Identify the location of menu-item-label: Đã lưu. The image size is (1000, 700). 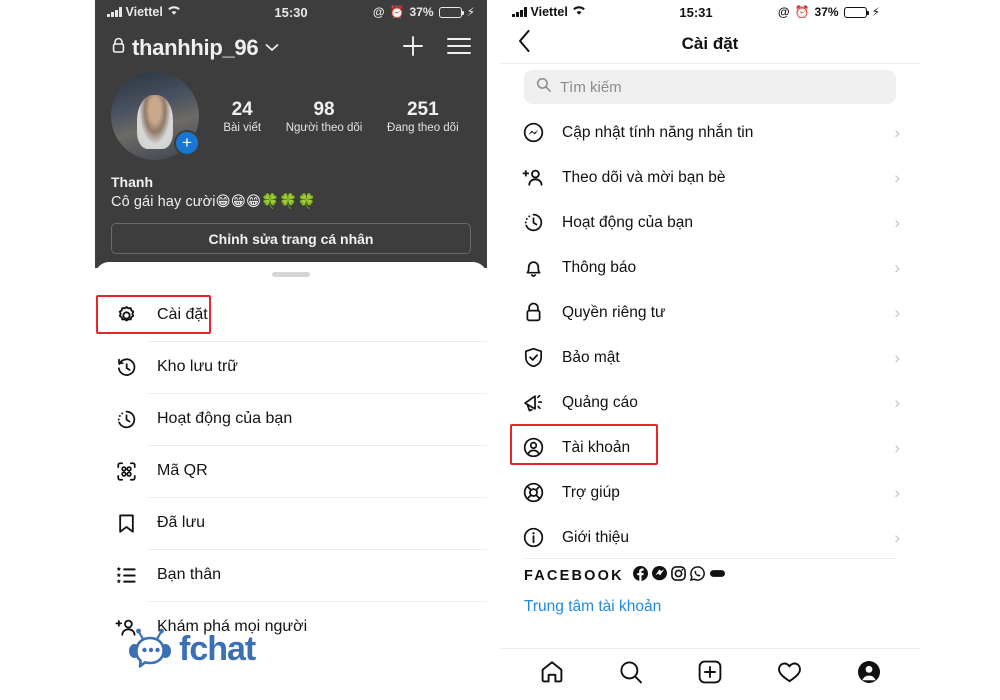
(181, 522).